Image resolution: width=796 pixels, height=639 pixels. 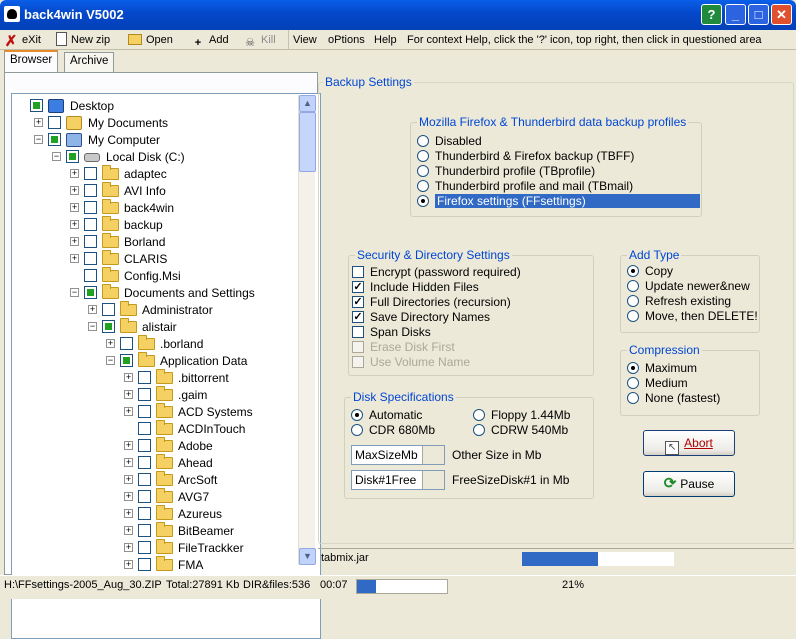 What do you see at coordinates (157, 106) in the screenshot?
I see `tree-node: Desktop` at bounding box center [157, 106].